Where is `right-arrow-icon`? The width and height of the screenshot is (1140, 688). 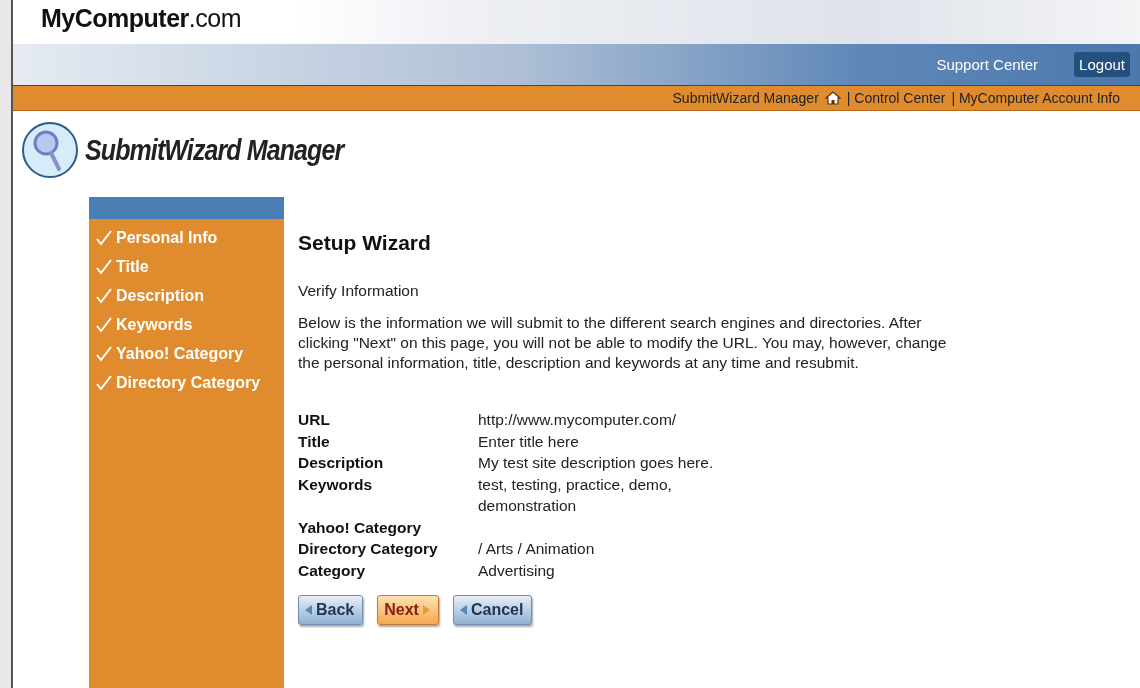
right-arrow-icon is located at coordinates (426, 610).